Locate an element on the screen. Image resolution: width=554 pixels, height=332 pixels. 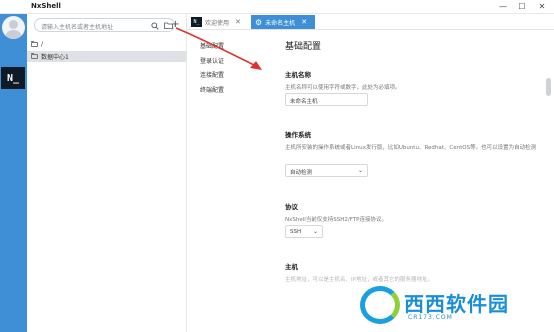
watermark-text: 西西软件园 is located at coordinates (456, 304).